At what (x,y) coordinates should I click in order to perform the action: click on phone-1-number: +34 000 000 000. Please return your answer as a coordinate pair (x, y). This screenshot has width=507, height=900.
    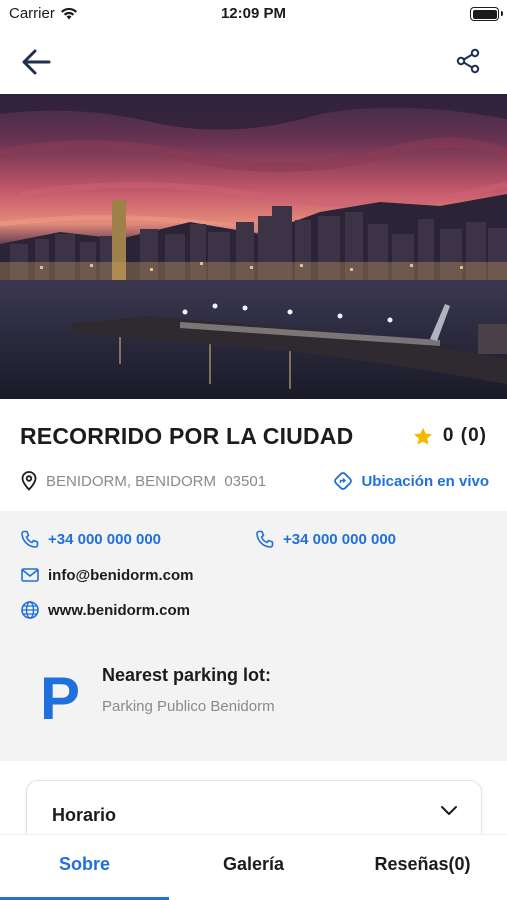
    Looking at the image, I should click on (104, 539).